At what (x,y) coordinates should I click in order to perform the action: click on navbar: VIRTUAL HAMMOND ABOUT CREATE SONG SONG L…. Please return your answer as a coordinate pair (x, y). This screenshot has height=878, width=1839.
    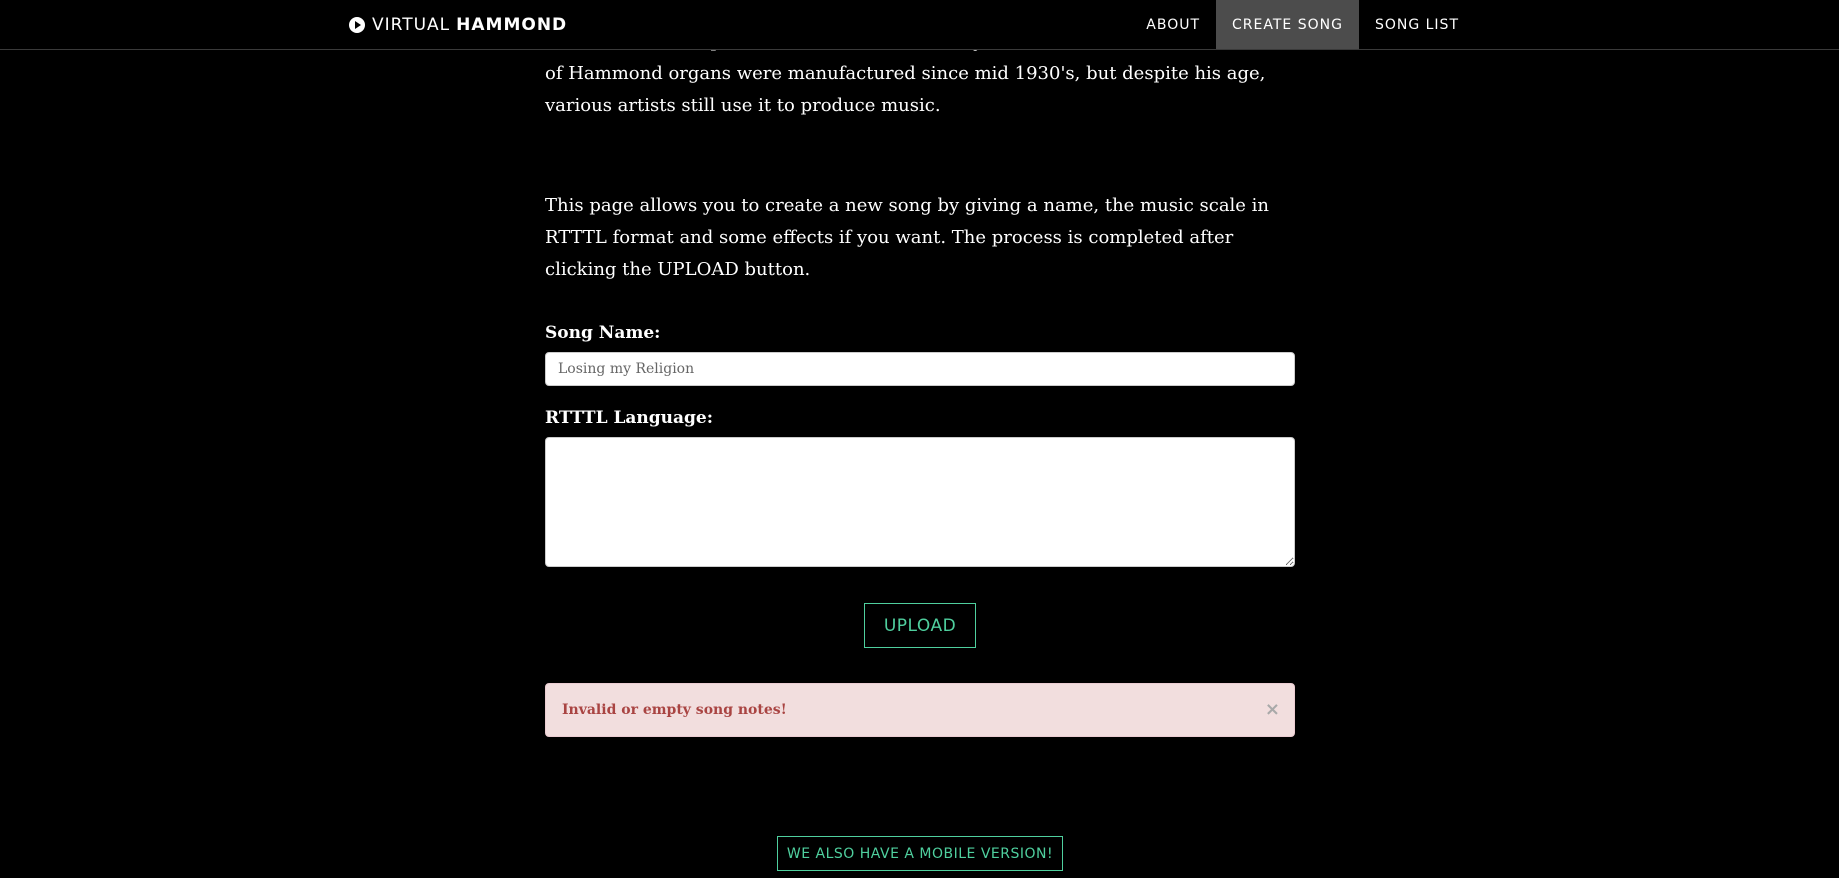
    Looking at the image, I should click on (919, 25).